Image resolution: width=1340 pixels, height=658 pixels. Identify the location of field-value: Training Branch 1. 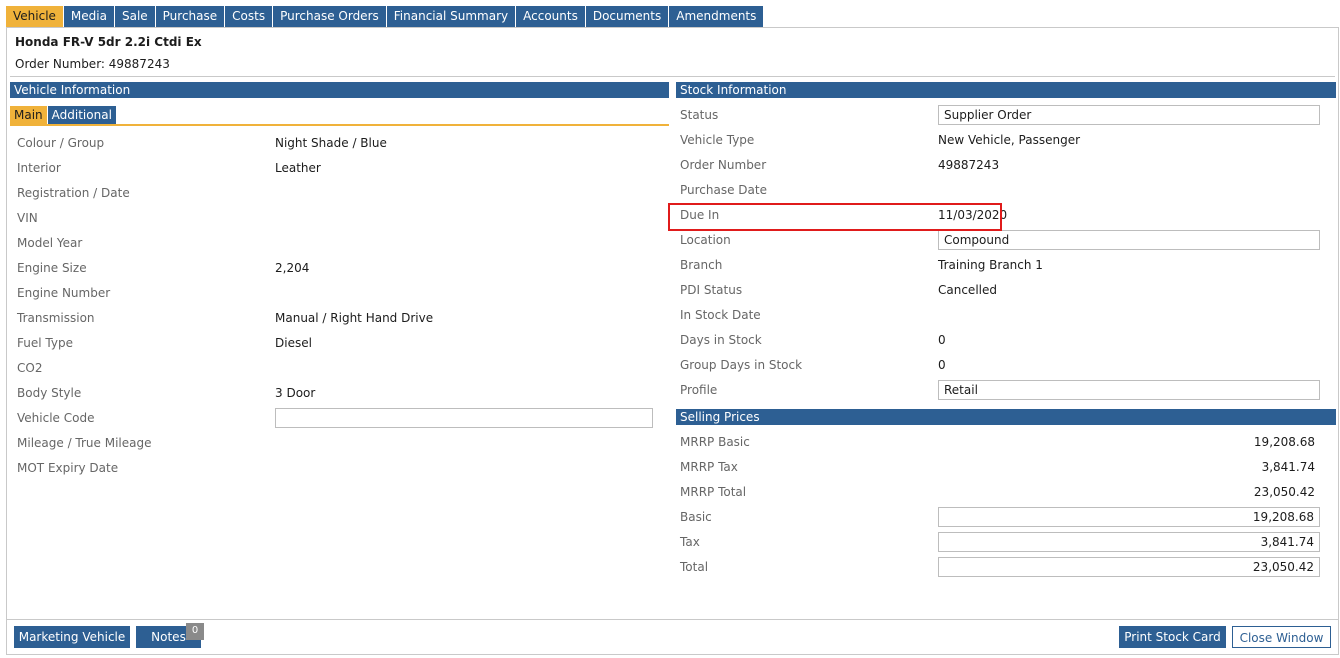
(990, 265).